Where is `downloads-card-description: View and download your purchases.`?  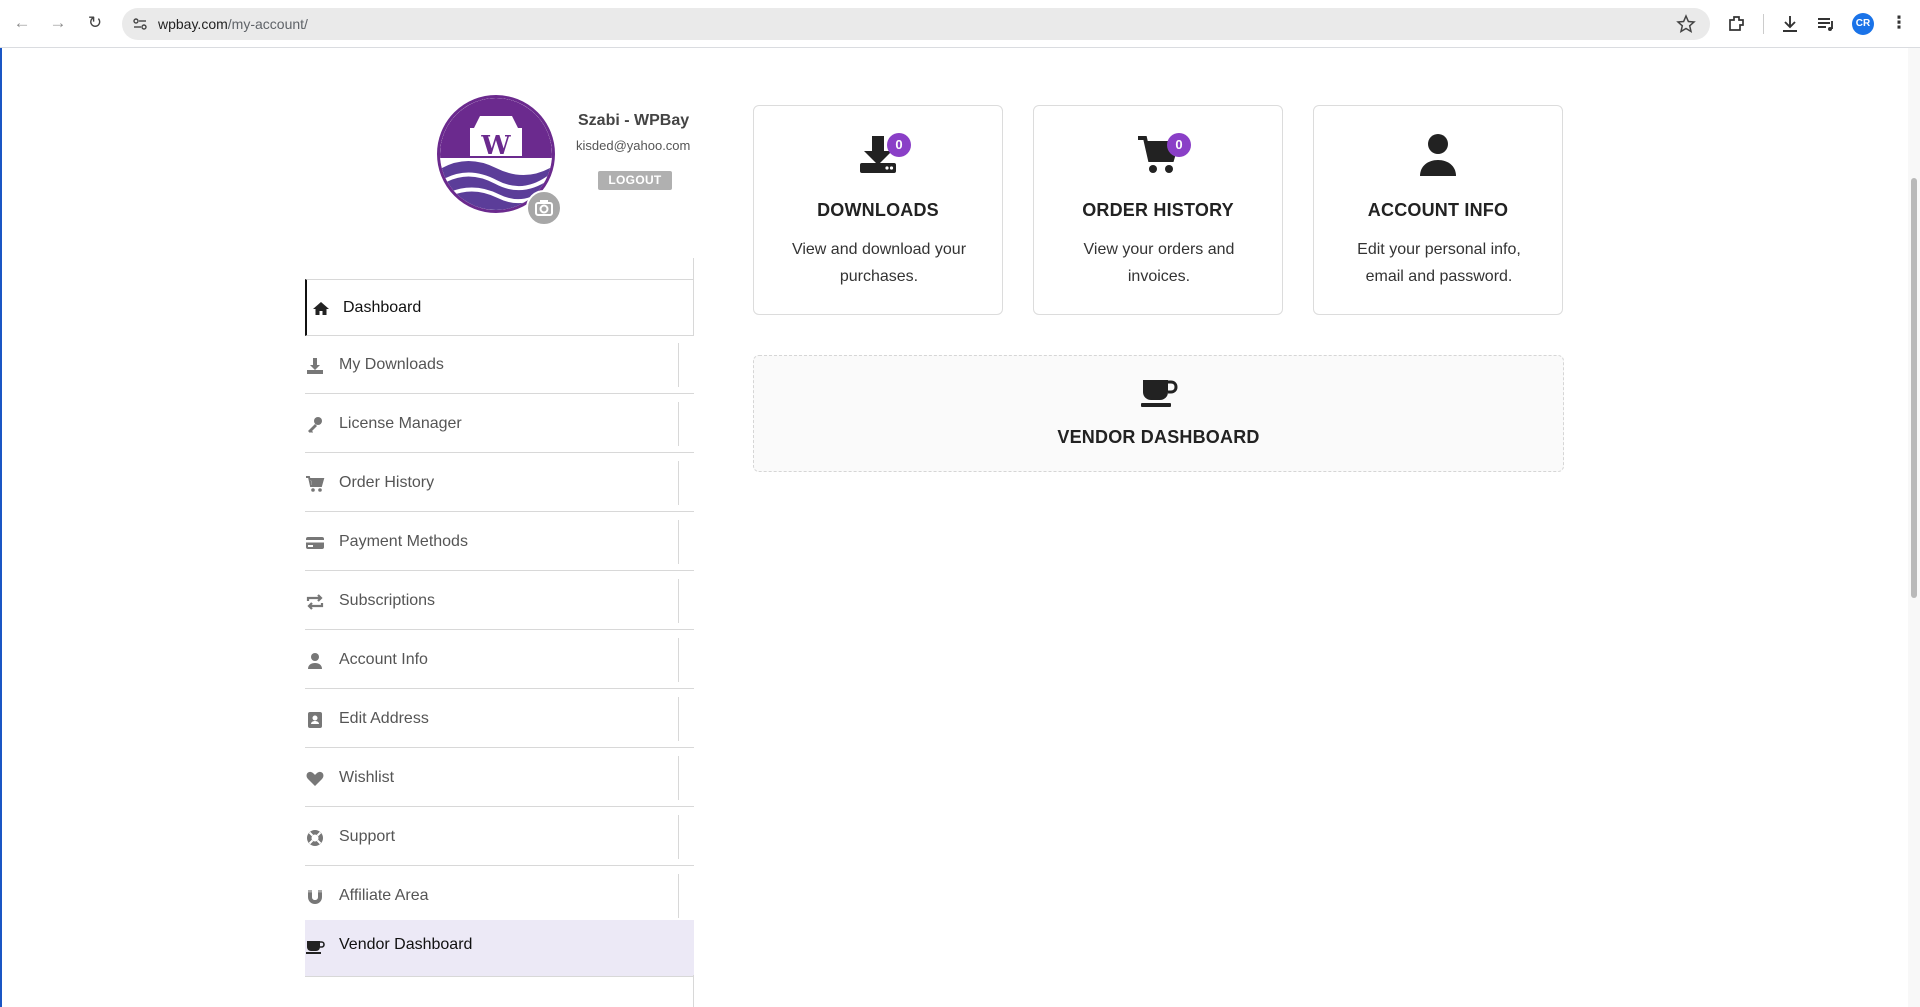
downloads-card-description: View and download your purchases. is located at coordinates (879, 263).